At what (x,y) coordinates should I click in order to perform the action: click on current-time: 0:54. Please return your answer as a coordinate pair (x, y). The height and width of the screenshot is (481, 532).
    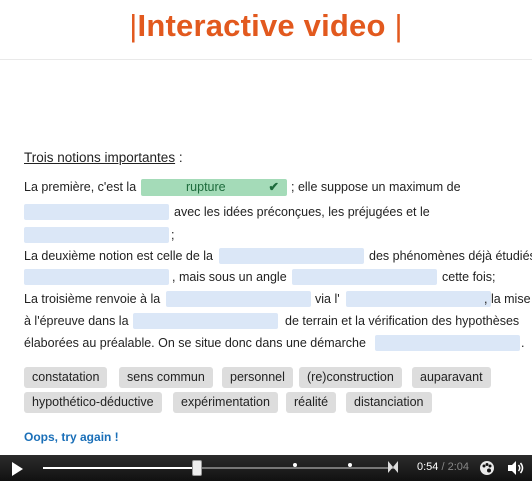
    Looking at the image, I should click on (428, 467).